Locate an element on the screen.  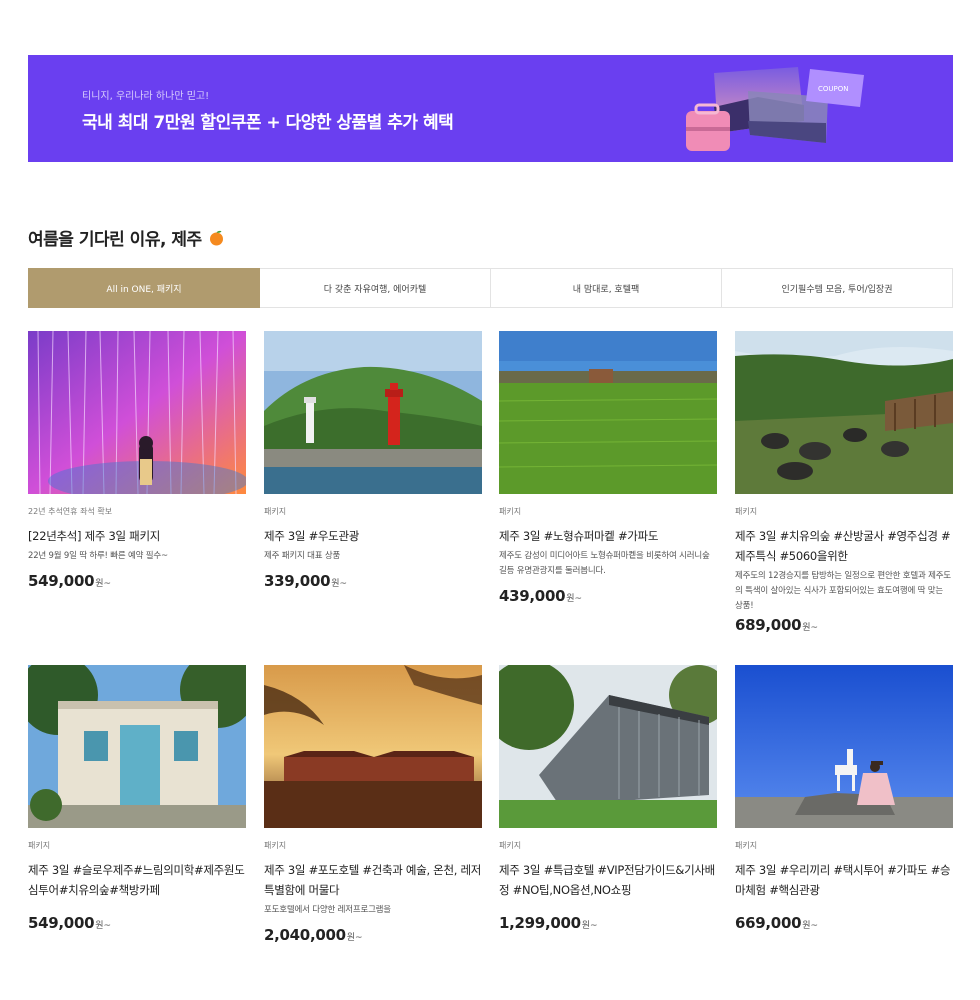
product-title: 제주 3일 #슬로우제주#느림의미학#제주원도심투어#치유의숲#책방카페 is located at coordinates (136, 880).